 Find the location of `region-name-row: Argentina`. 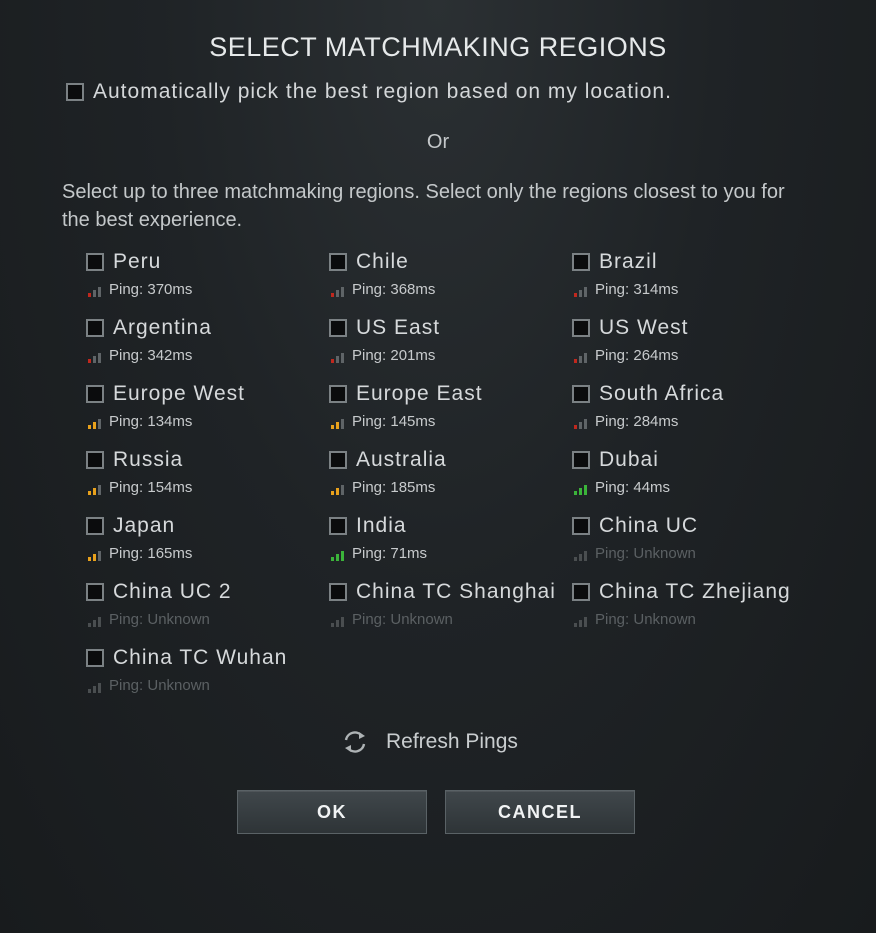

region-name-row: Argentina is located at coordinates (206, 328).